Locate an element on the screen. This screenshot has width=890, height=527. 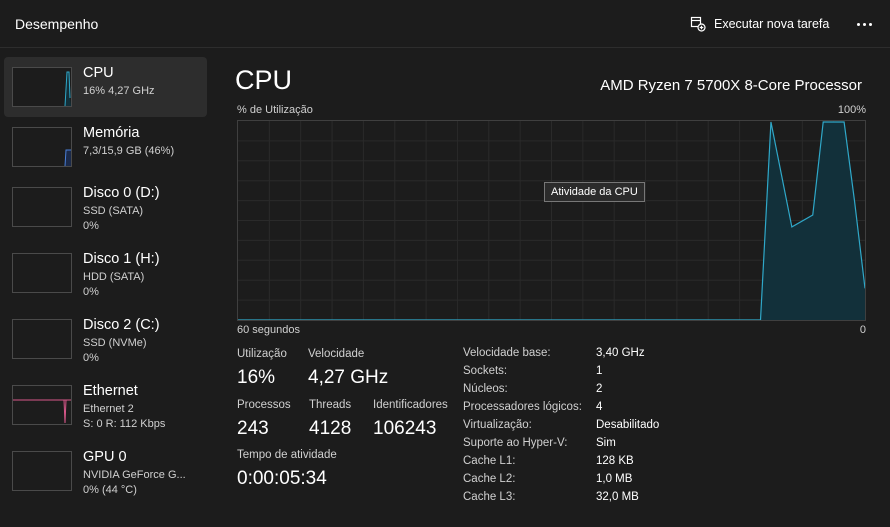
graph-tooltip: Atividade da CPU is located at coordinates (594, 192).